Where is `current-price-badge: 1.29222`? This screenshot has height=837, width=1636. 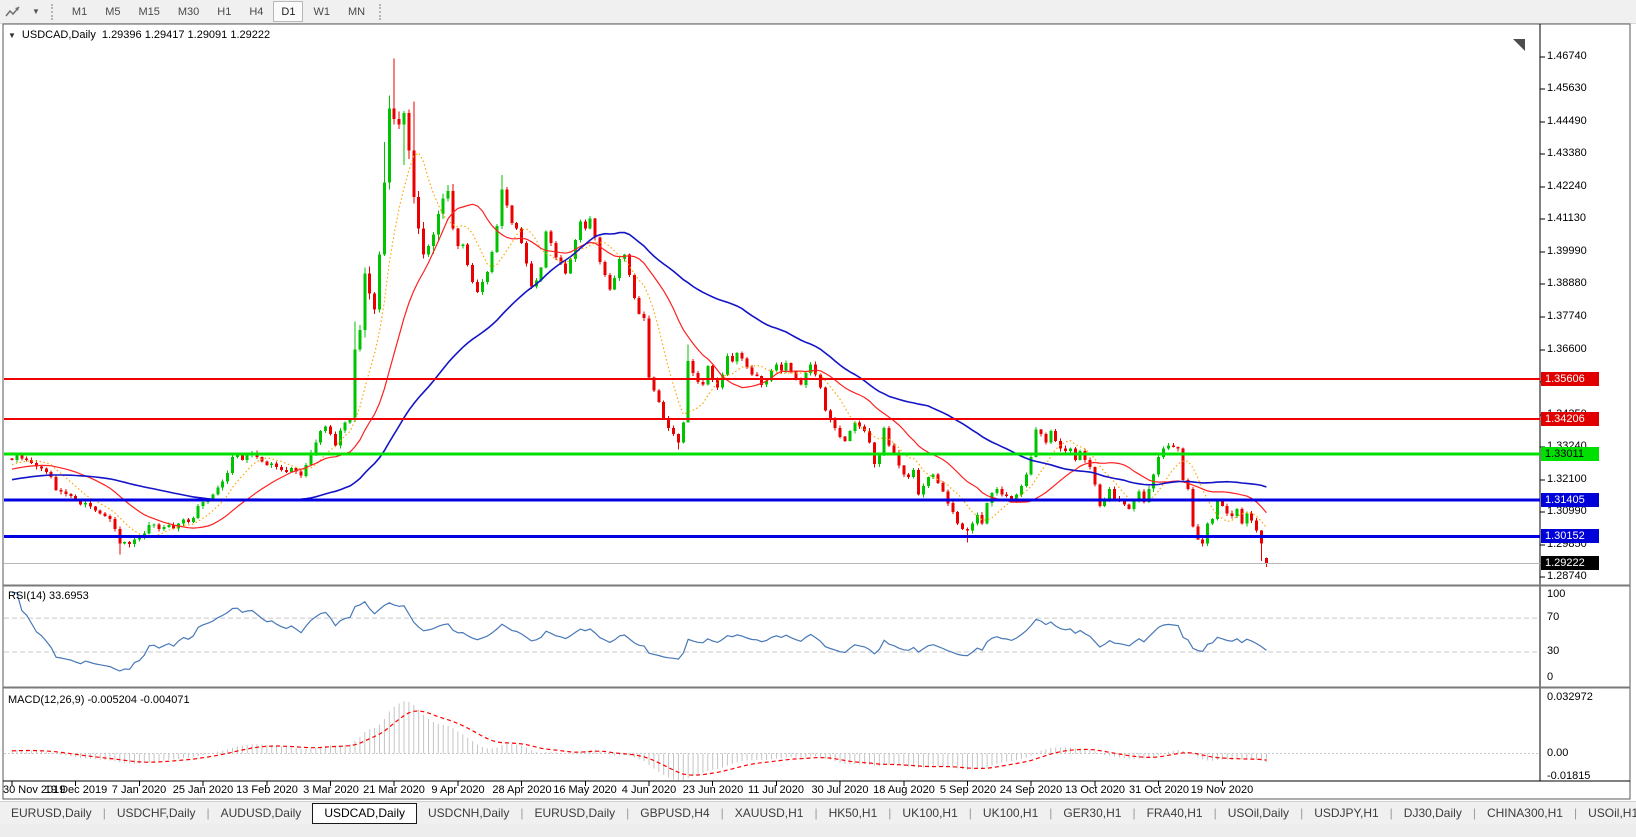 current-price-badge: 1.29222 is located at coordinates (1570, 563).